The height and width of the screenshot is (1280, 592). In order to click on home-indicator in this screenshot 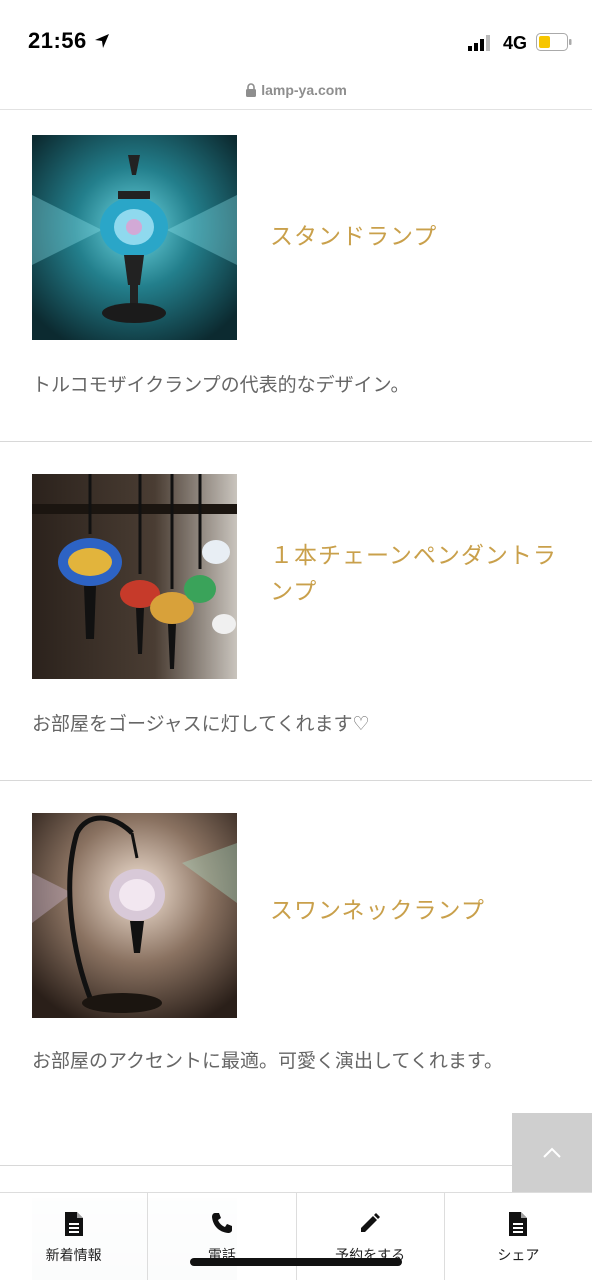, I will do `click(296, 1262)`.